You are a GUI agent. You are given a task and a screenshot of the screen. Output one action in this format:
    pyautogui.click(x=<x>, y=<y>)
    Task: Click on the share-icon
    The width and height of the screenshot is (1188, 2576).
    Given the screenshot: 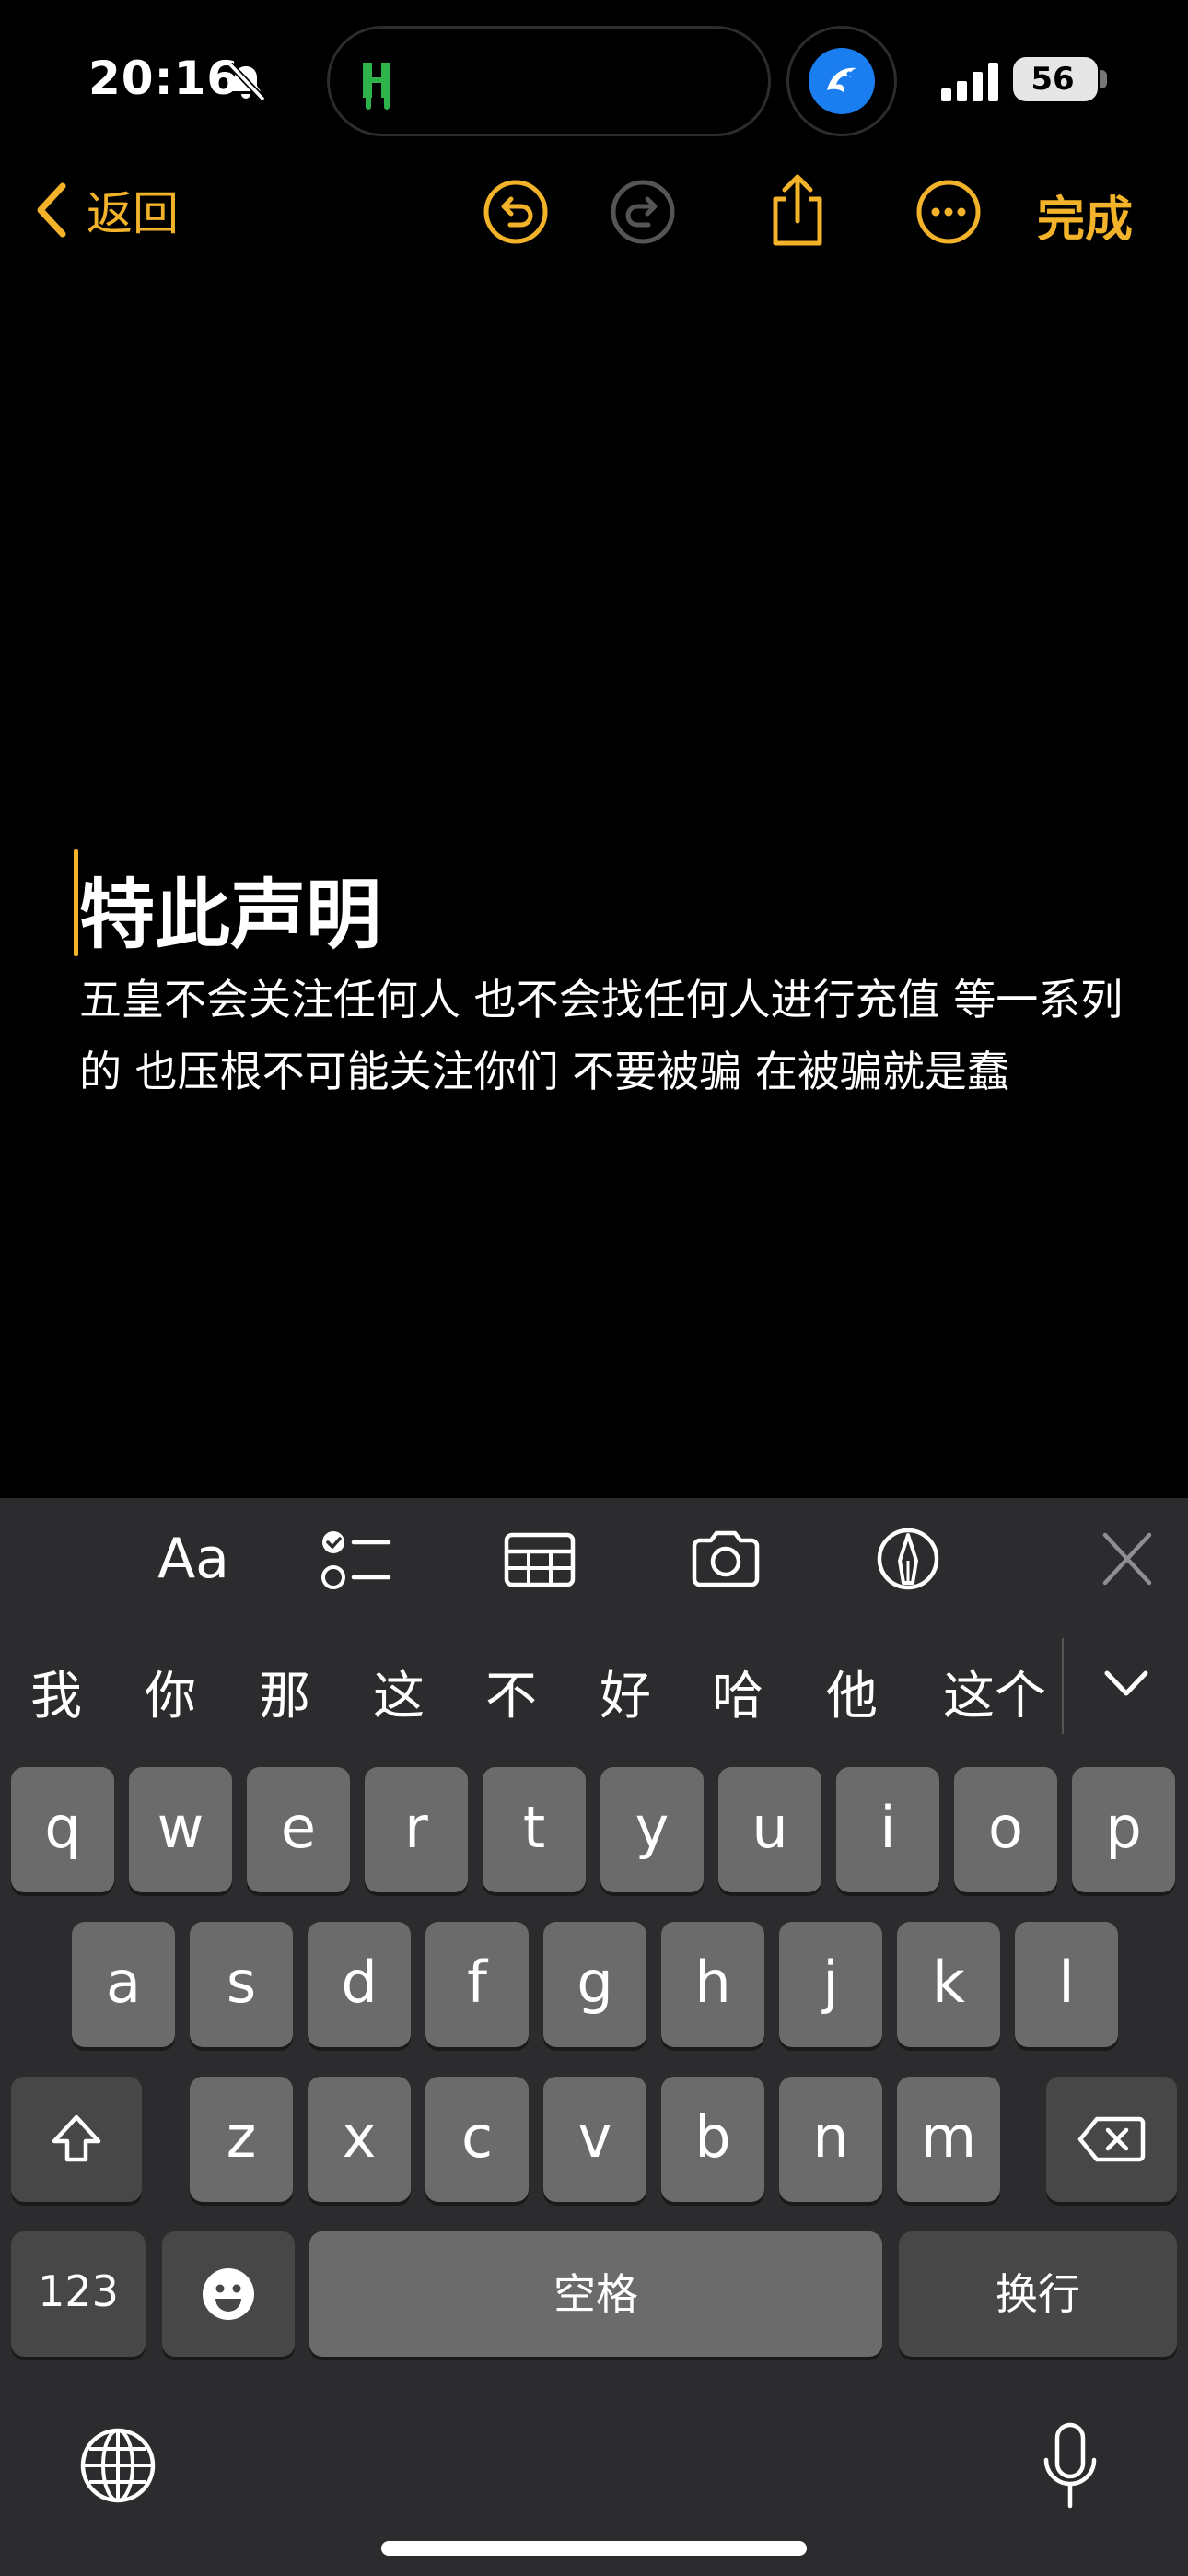 What is the action you would take?
    pyautogui.click(x=797, y=210)
    